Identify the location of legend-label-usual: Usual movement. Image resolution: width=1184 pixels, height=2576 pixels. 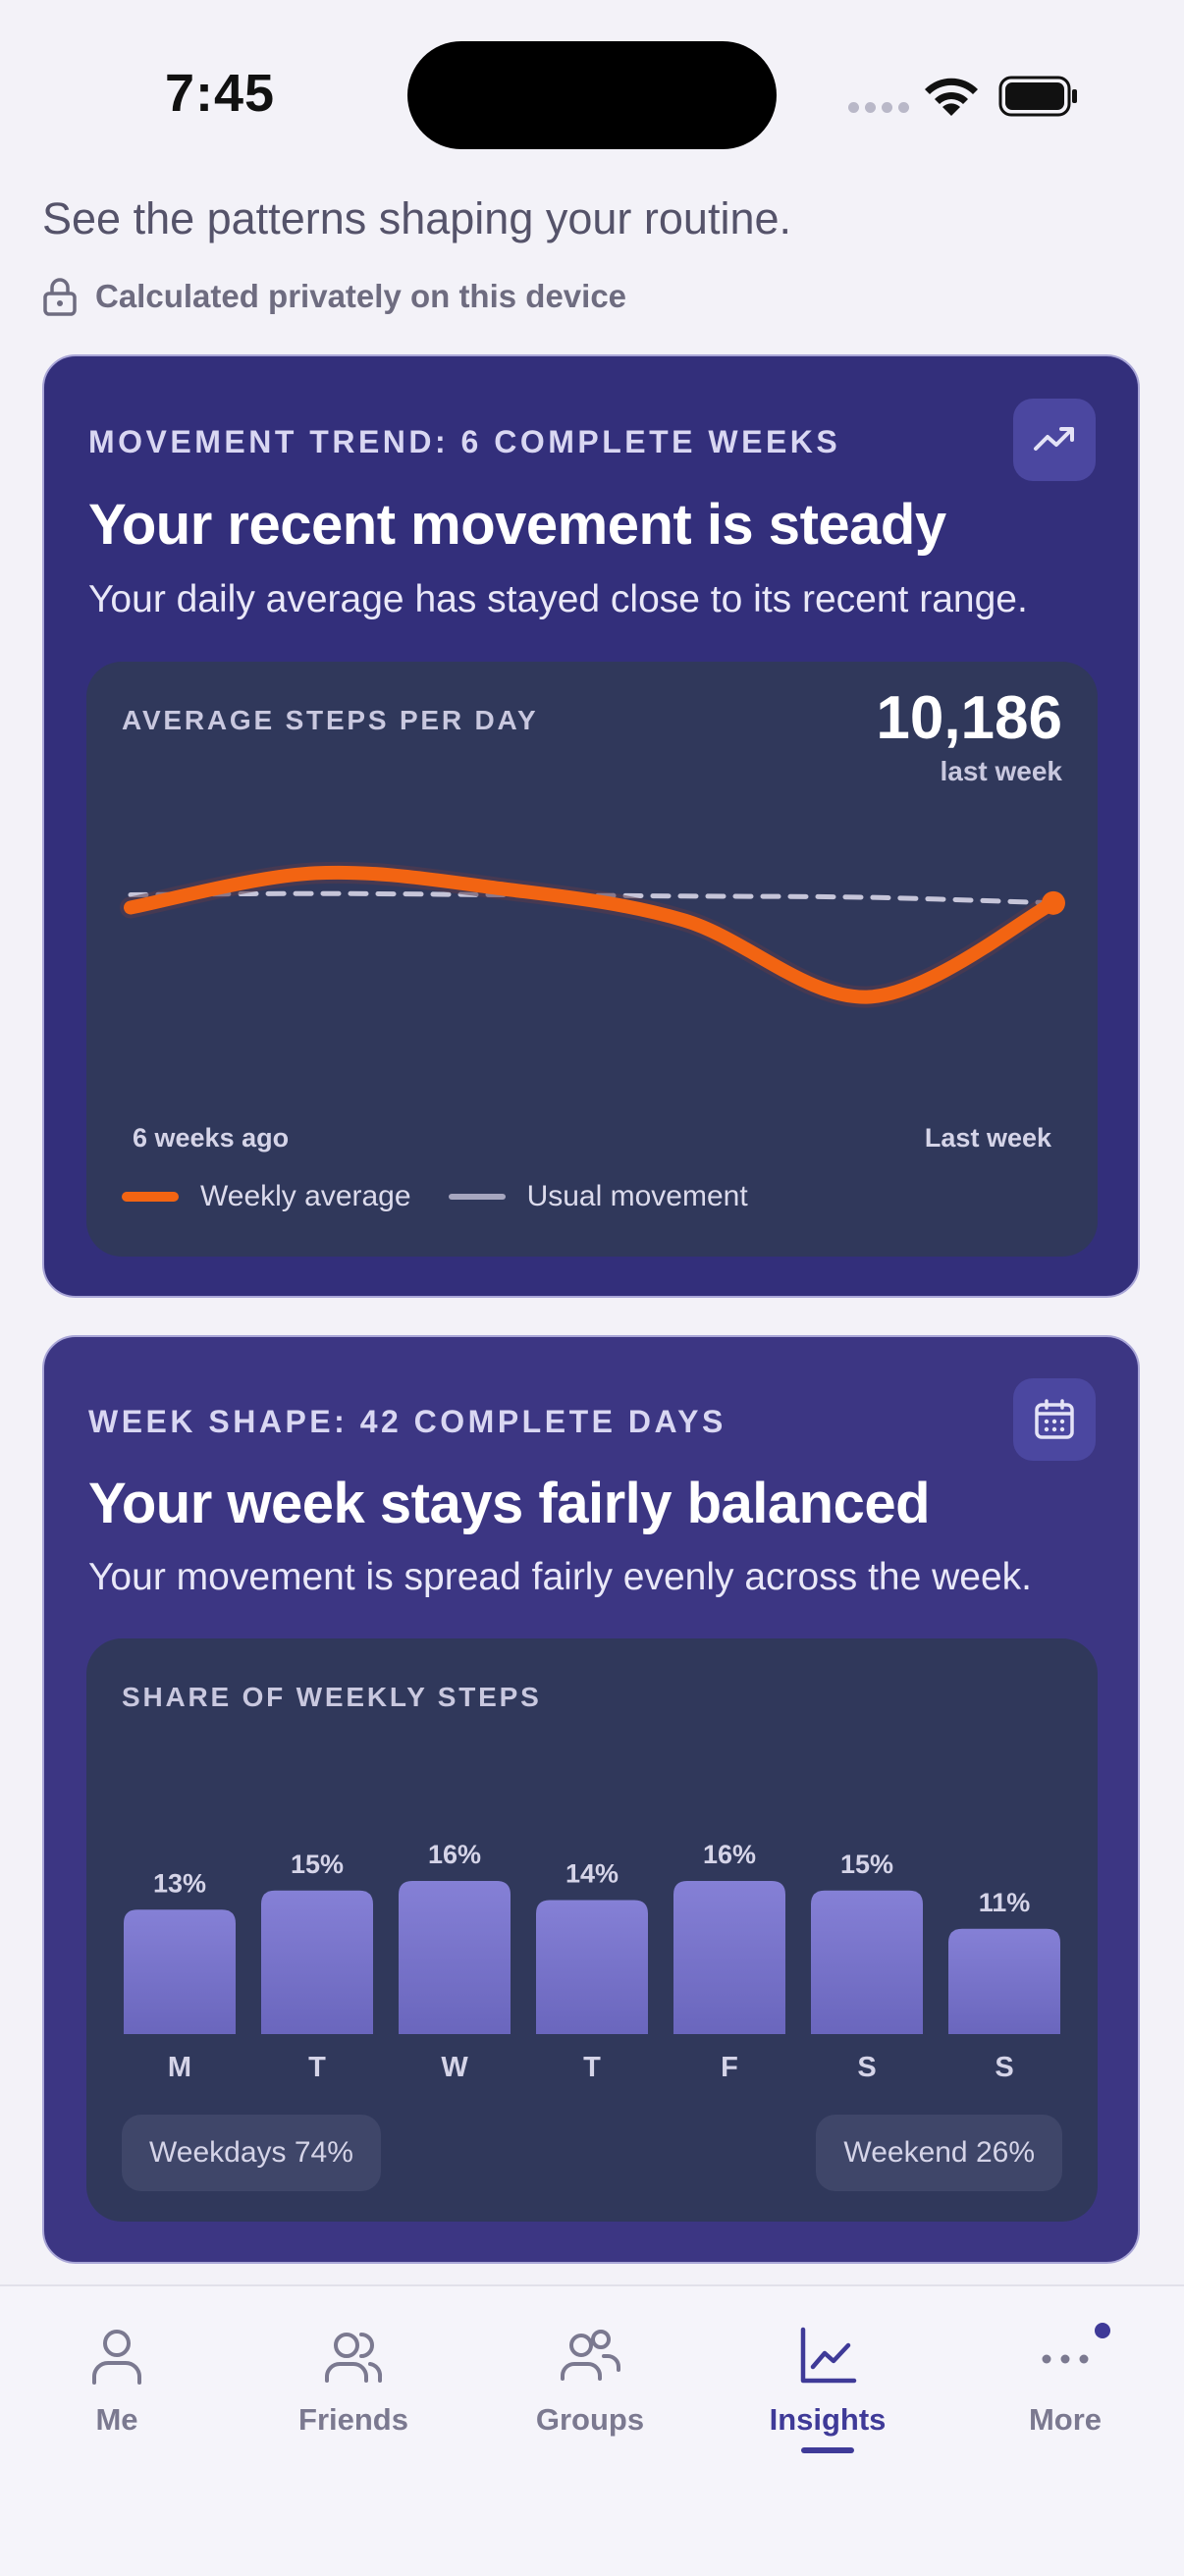
(637, 1196).